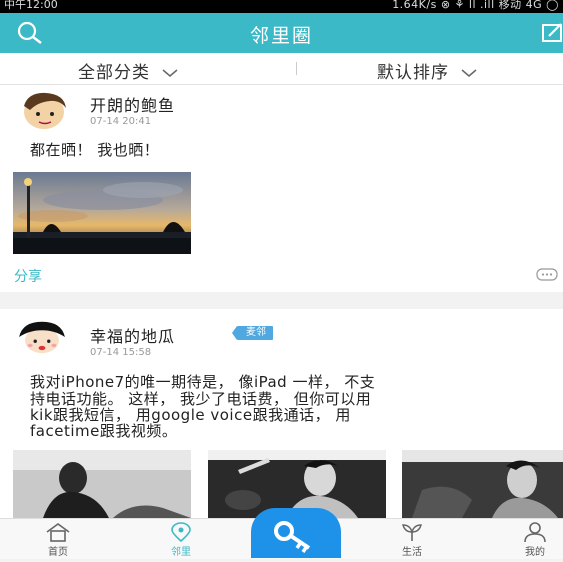 The width and height of the screenshot is (563, 562). What do you see at coordinates (412, 552) in the screenshot?
I see `nav-label: 生活` at bounding box center [412, 552].